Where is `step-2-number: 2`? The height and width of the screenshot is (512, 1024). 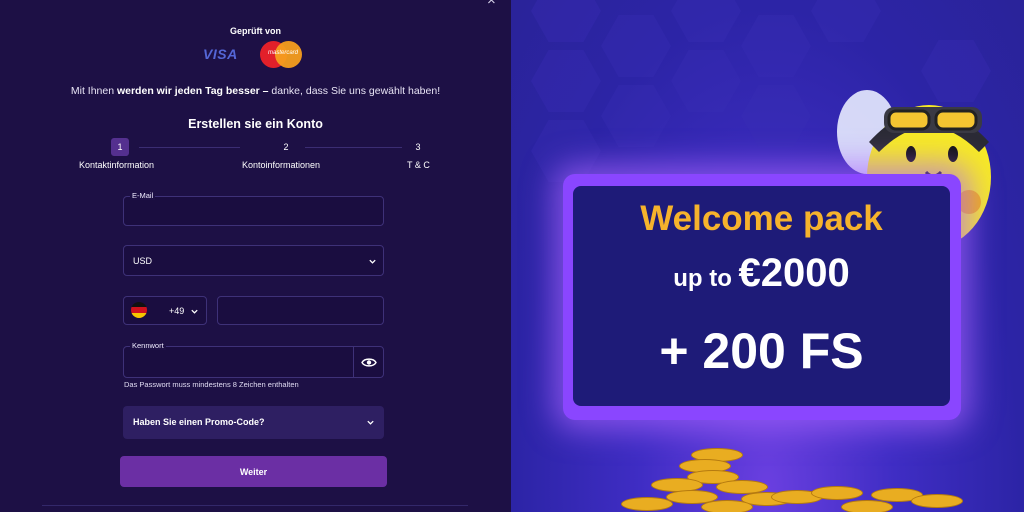 step-2-number: 2 is located at coordinates (286, 147).